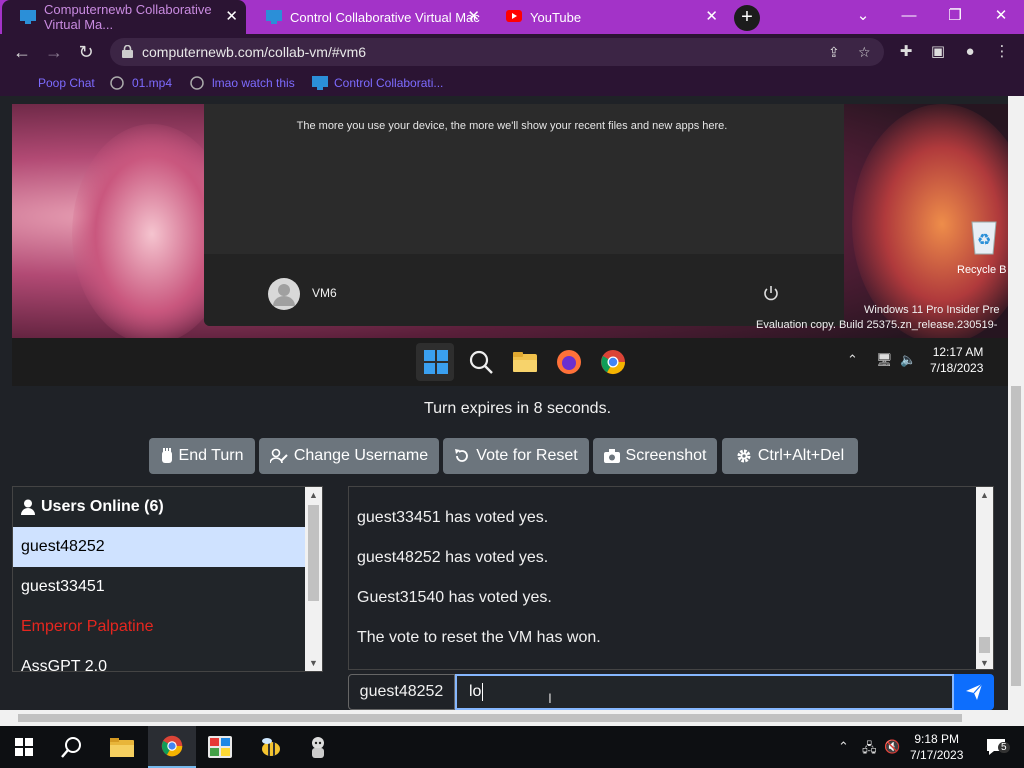 The image size is (1024, 768). Describe the element at coordinates (160, 547) in the screenshot. I see `user-list-item: guest48252` at that location.